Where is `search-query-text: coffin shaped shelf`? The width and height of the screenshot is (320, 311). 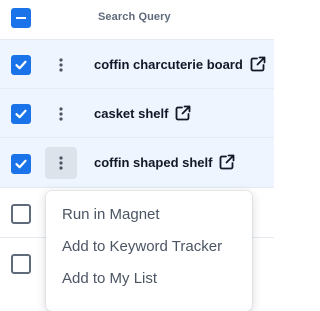
search-query-text: coffin shaped shelf is located at coordinates (153, 162).